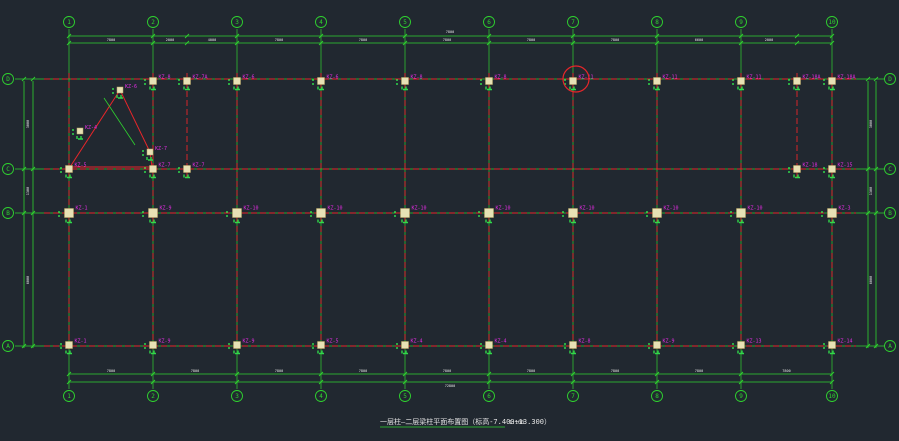 This screenshot has height=441, width=899. I want to click on column-label: KZ-15, so click(845, 166).